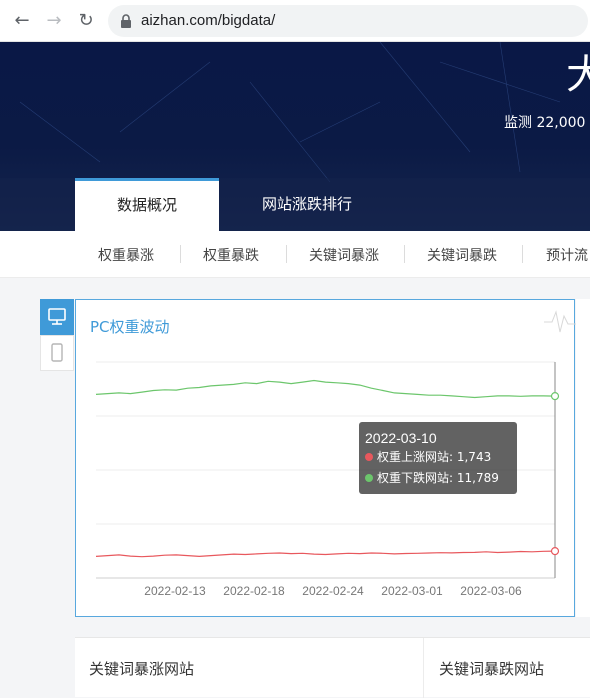  I want to click on bottom-section: 关键词暴涨网站 关键词暴跌网站, so click(332, 667).